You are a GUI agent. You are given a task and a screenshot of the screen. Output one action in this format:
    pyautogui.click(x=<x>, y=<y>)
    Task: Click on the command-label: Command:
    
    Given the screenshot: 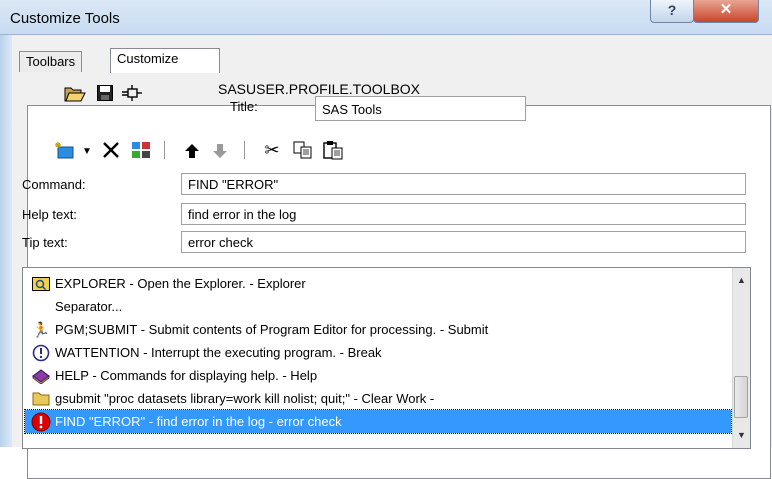 What is the action you would take?
    pyautogui.click(x=54, y=184)
    